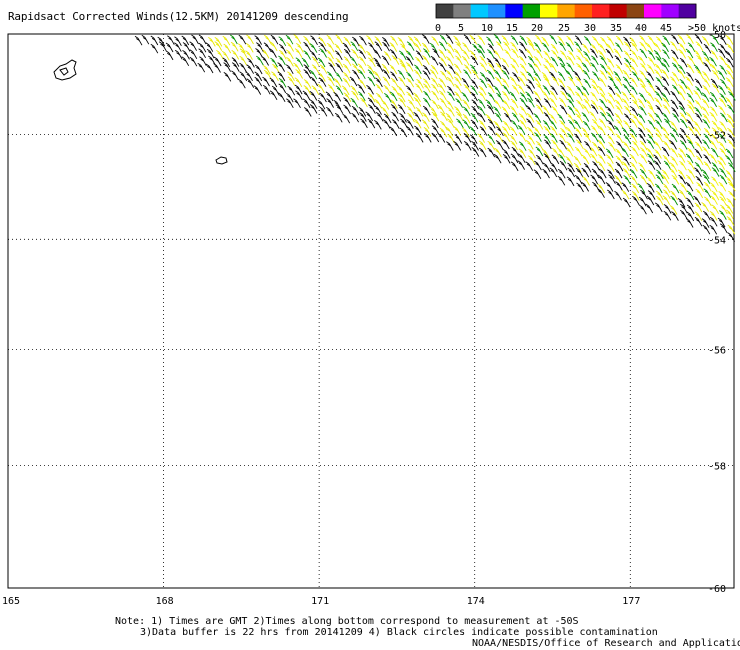 The width and height of the screenshot is (740, 650). Describe the element at coordinates (11, 601) in the screenshot. I see `longitude-label: 165` at that location.